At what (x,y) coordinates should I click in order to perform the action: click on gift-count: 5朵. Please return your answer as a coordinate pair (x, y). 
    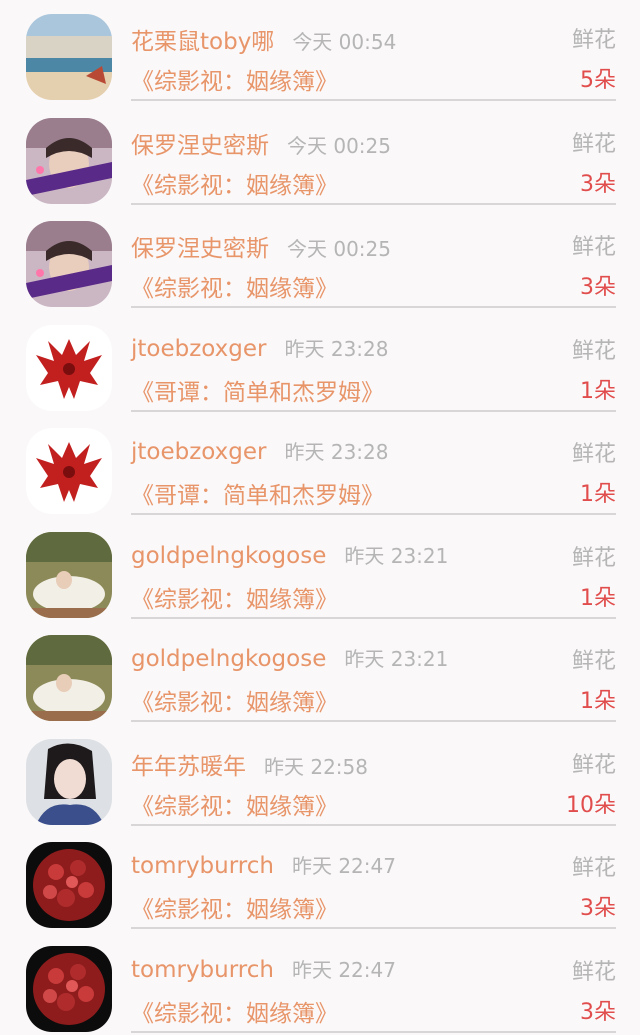
    Looking at the image, I should click on (598, 78).